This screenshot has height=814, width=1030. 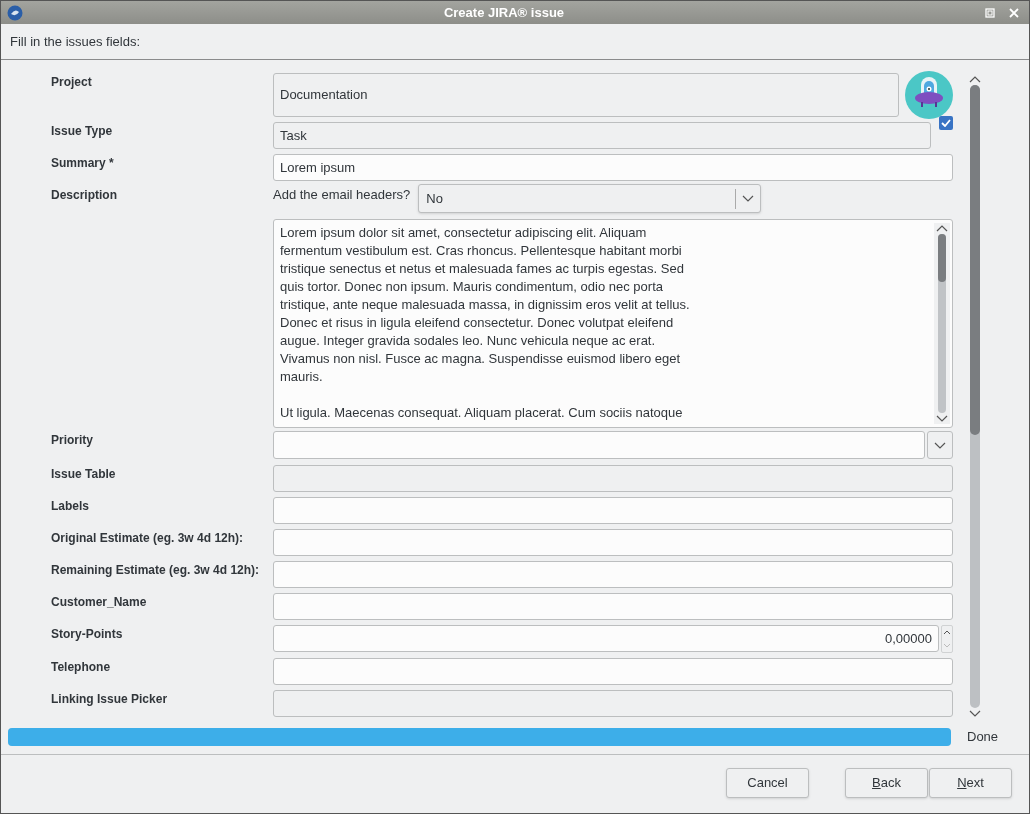 What do you see at coordinates (342, 194) in the screenshot?
I see `headers-question: Add the email headers?` at bounding box center [342, 194].